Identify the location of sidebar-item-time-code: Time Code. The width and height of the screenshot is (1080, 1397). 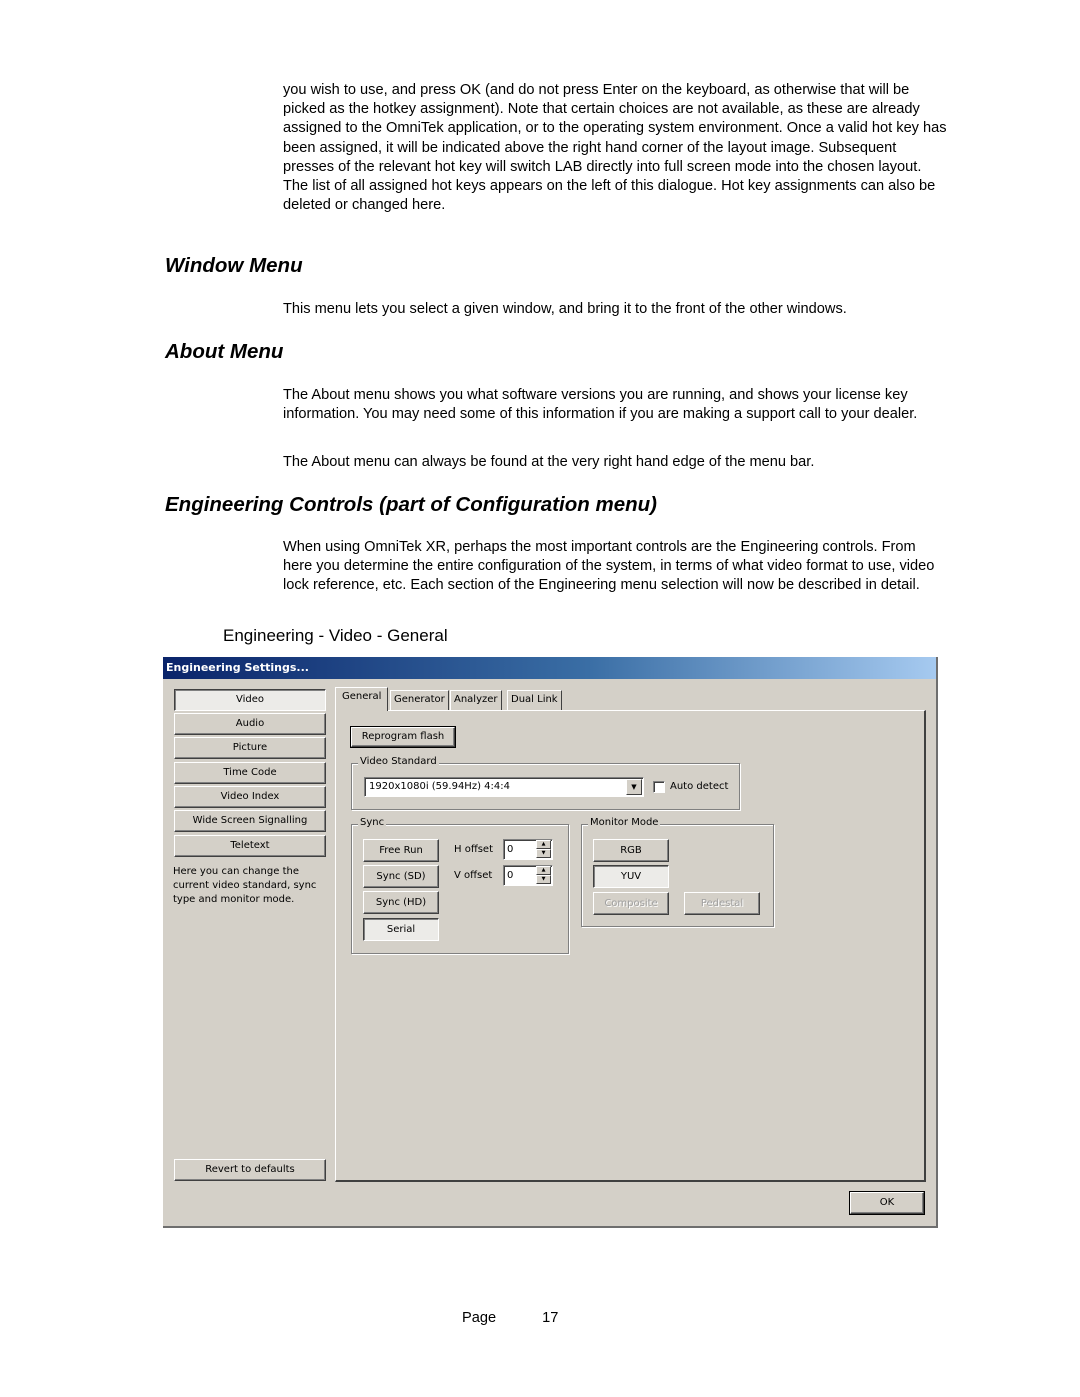
(250, 773).